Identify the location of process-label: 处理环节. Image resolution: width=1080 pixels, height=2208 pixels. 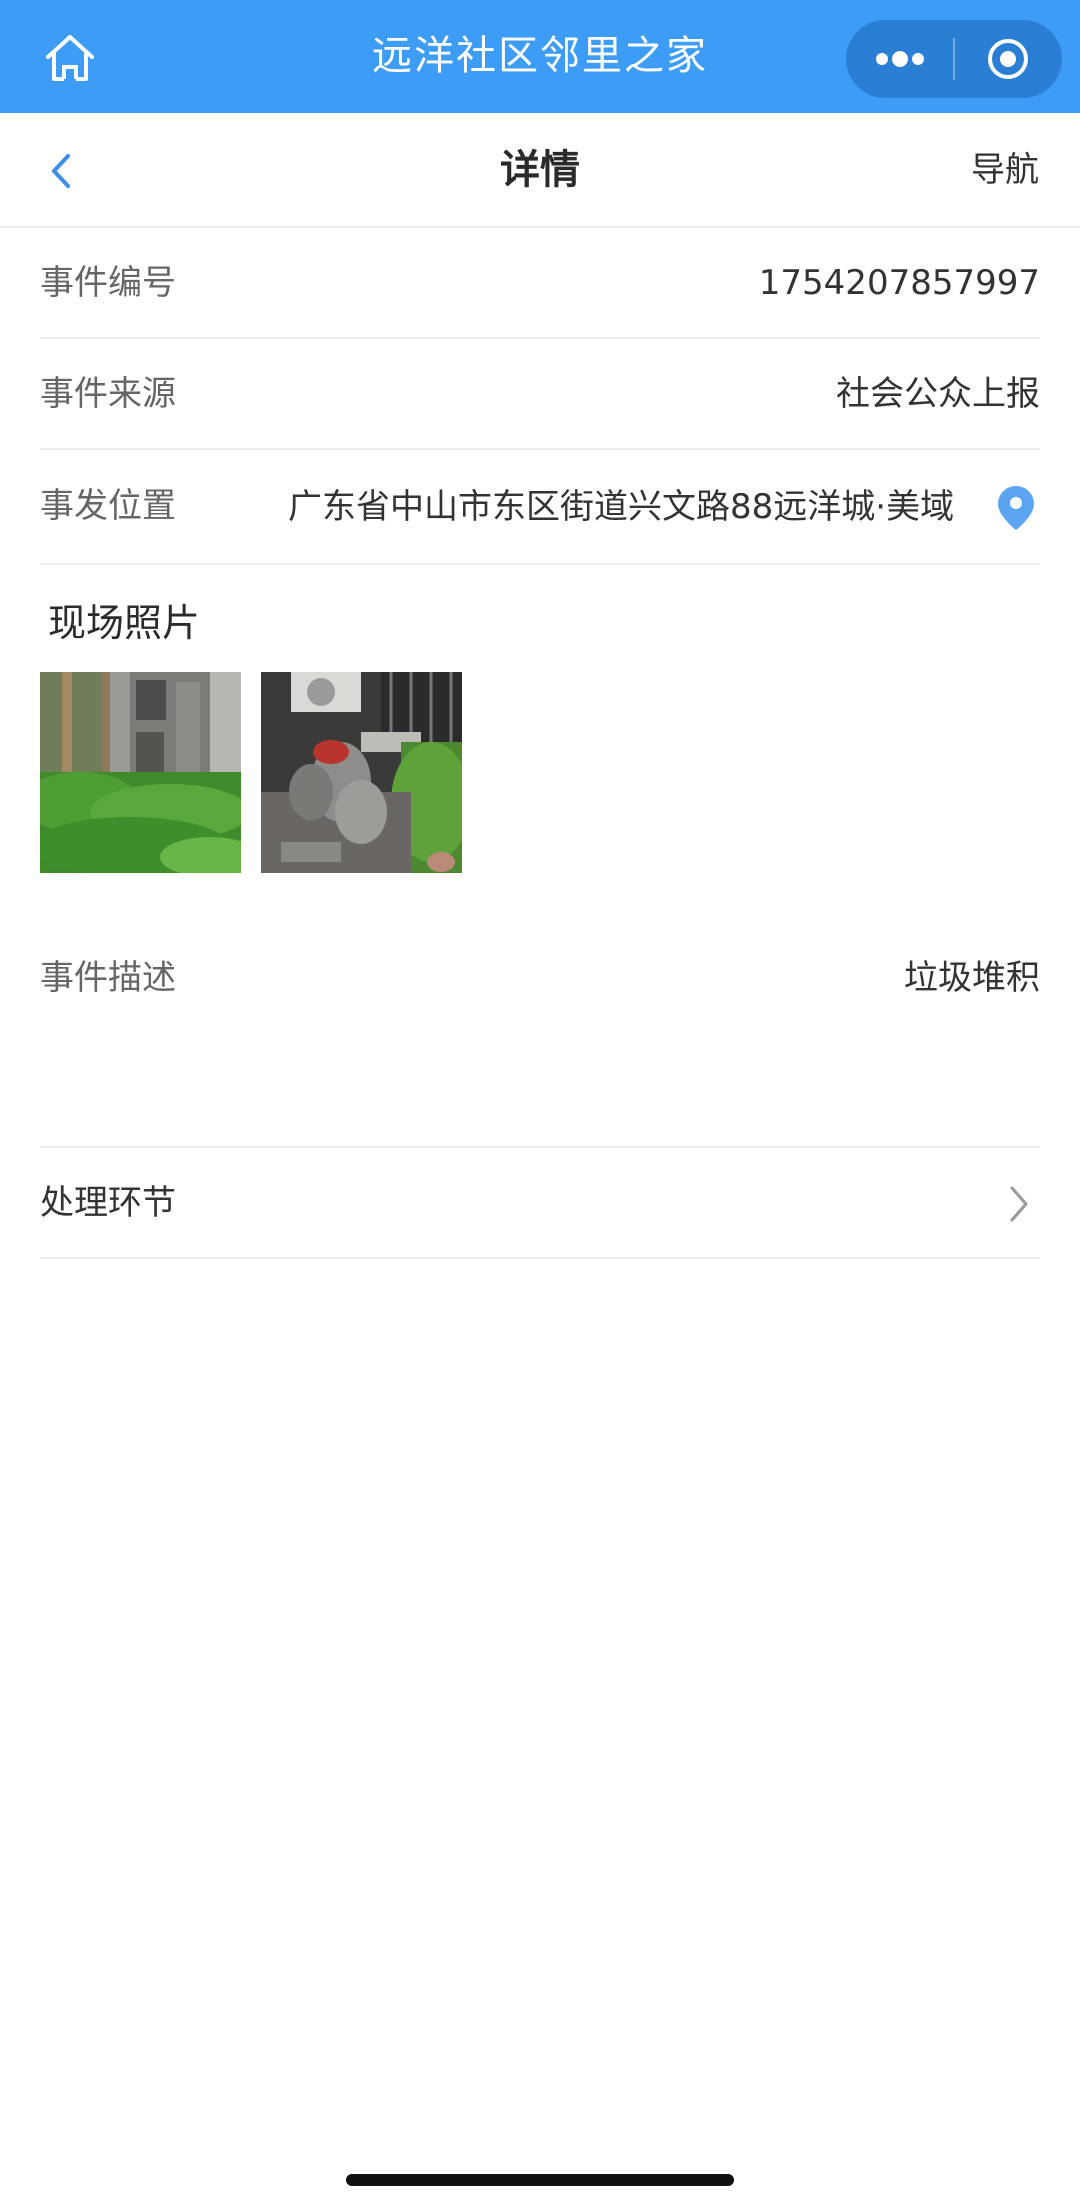
(108, 1203).